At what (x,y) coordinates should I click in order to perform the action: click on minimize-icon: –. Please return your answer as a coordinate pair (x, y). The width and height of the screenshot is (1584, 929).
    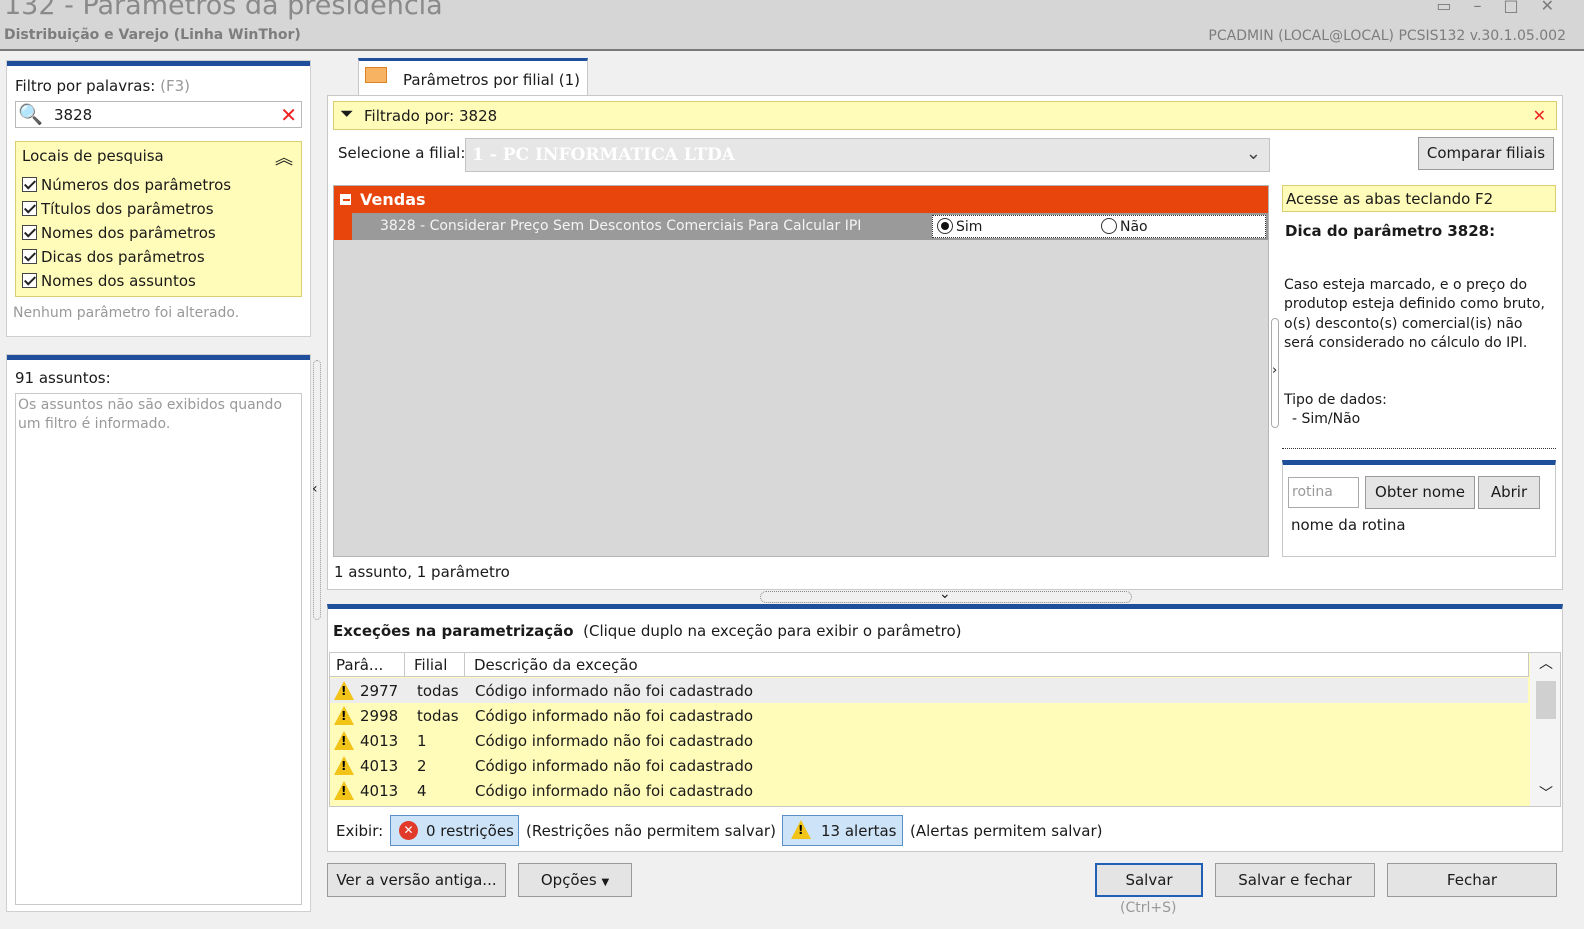
    Looking at the image, I should click on (1488, 7).